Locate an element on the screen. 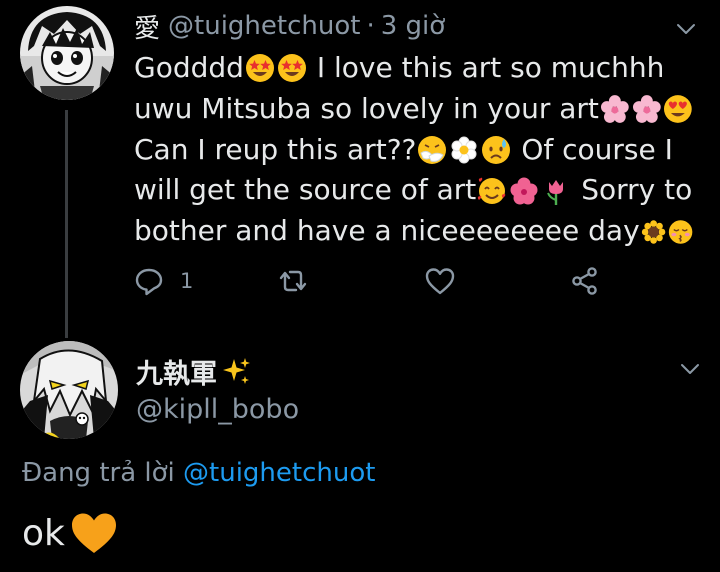  tweet-text-line: Godddd I love this art so muchhh is located at coordinates (414, 68).